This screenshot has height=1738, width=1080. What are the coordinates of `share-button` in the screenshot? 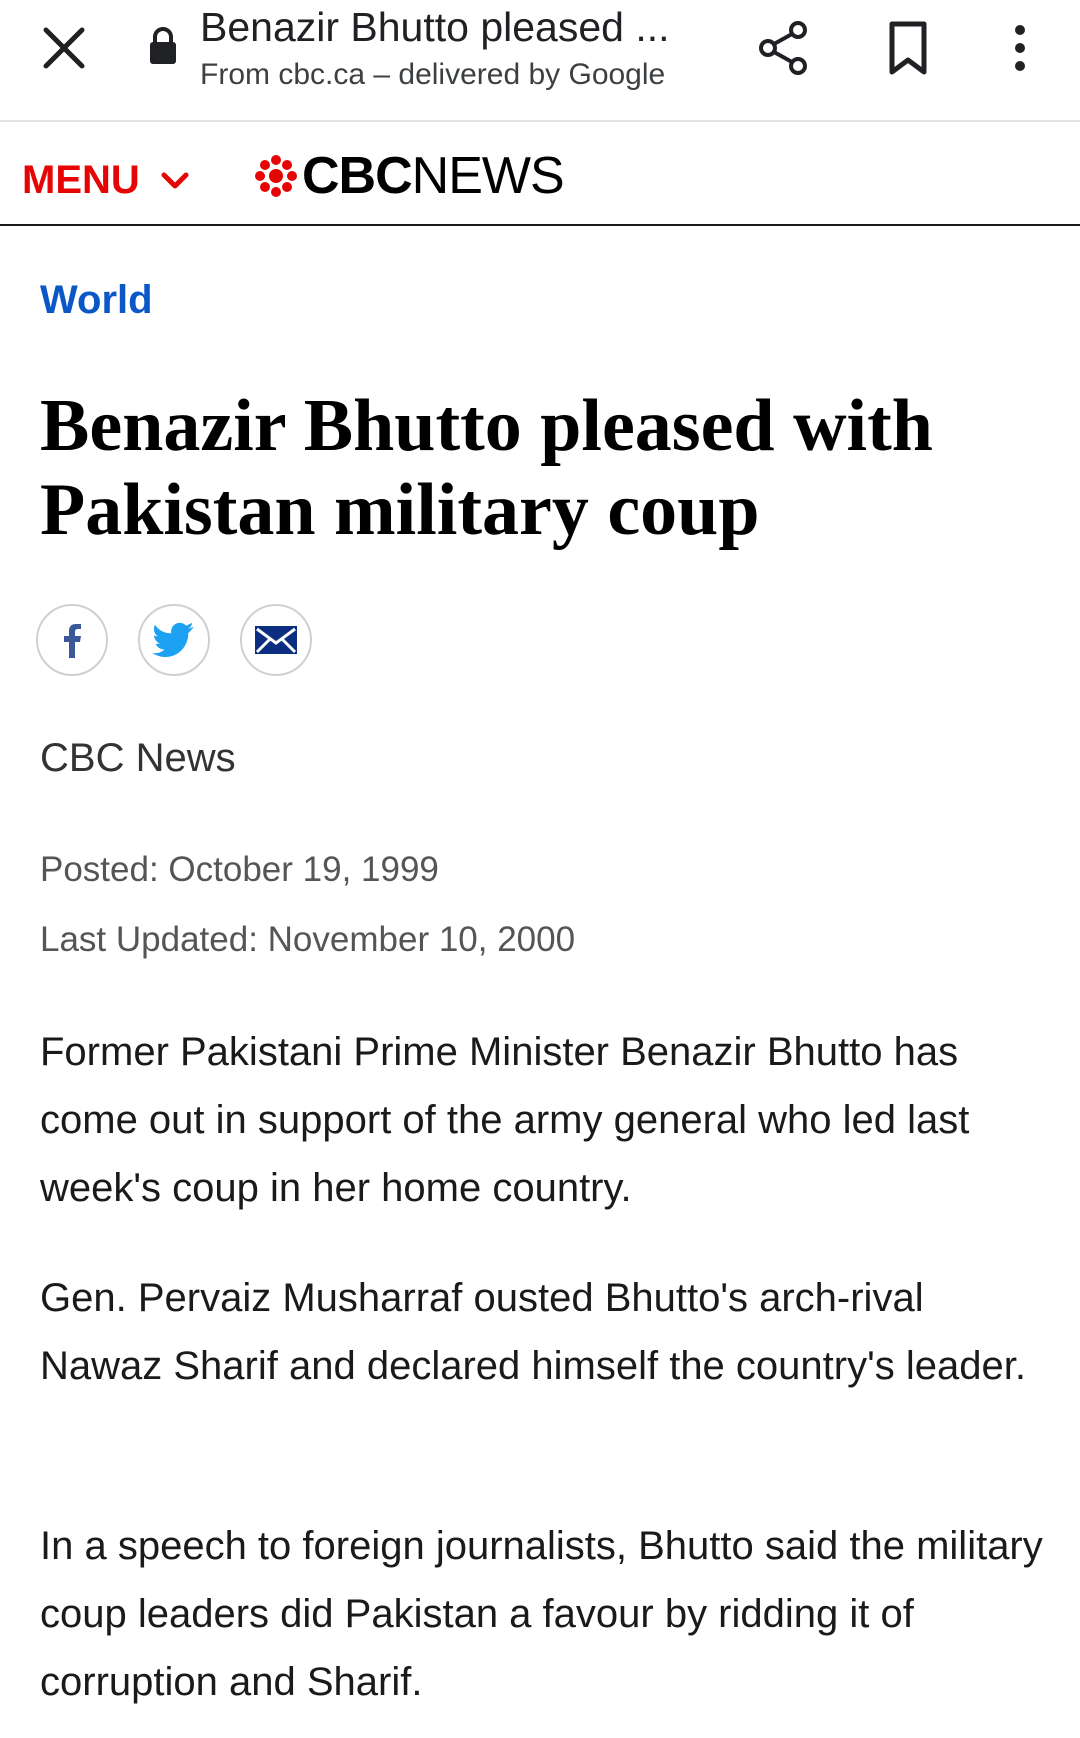 It's located at (784, 48).